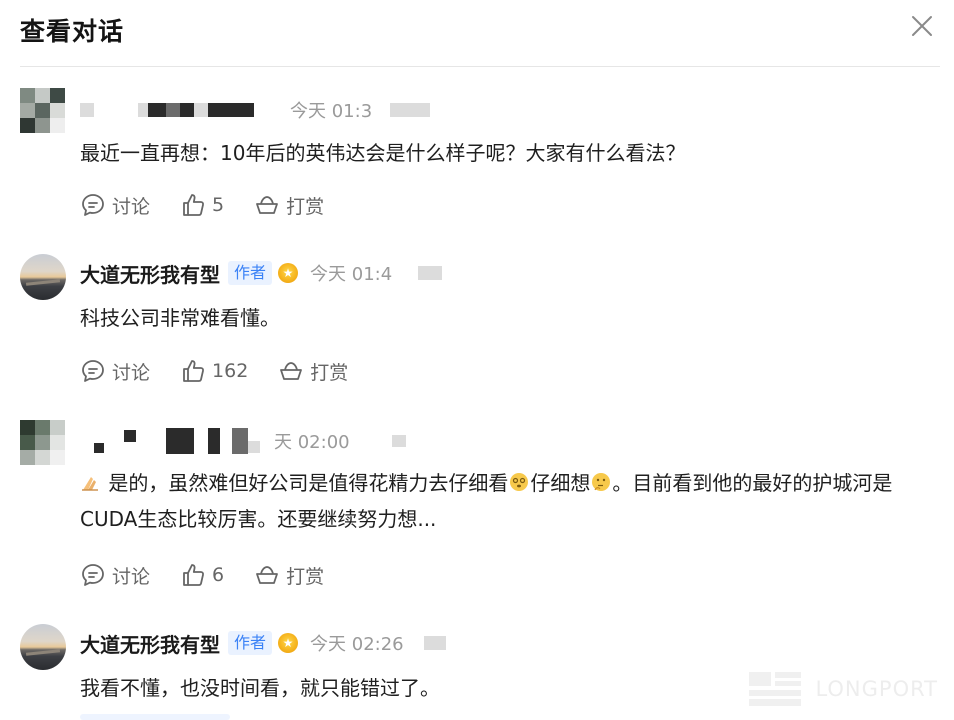 The image size is (954, 720). I want to click on longport-logo-icon, so click(775, 689).